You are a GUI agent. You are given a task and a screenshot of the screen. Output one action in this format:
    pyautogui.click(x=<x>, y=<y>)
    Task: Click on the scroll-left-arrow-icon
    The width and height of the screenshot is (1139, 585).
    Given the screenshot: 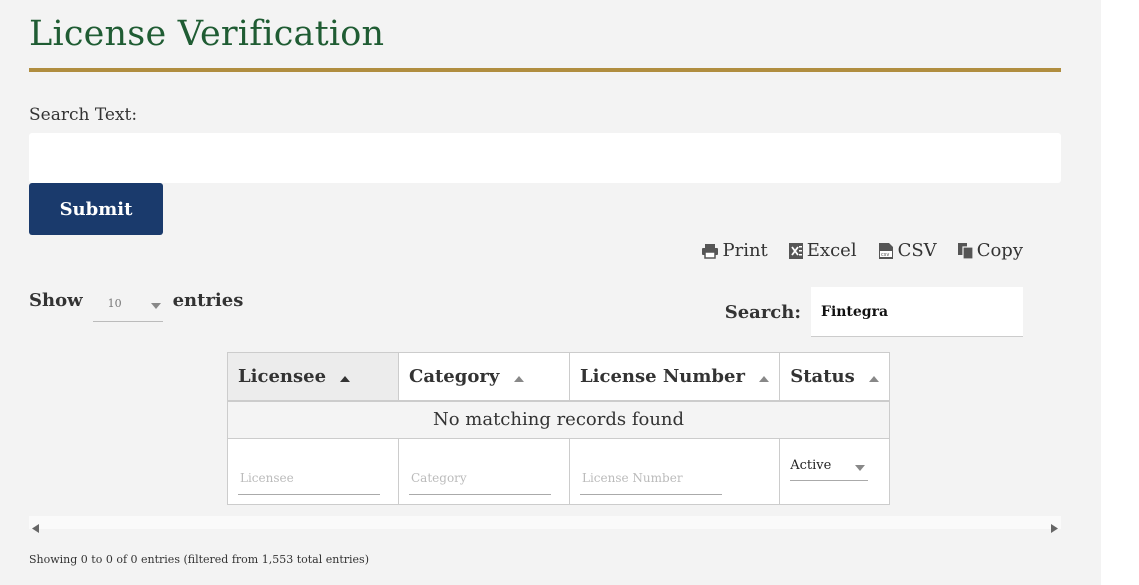 What is the action you would take?
    pyautogui.click(x=36, y=527)
    